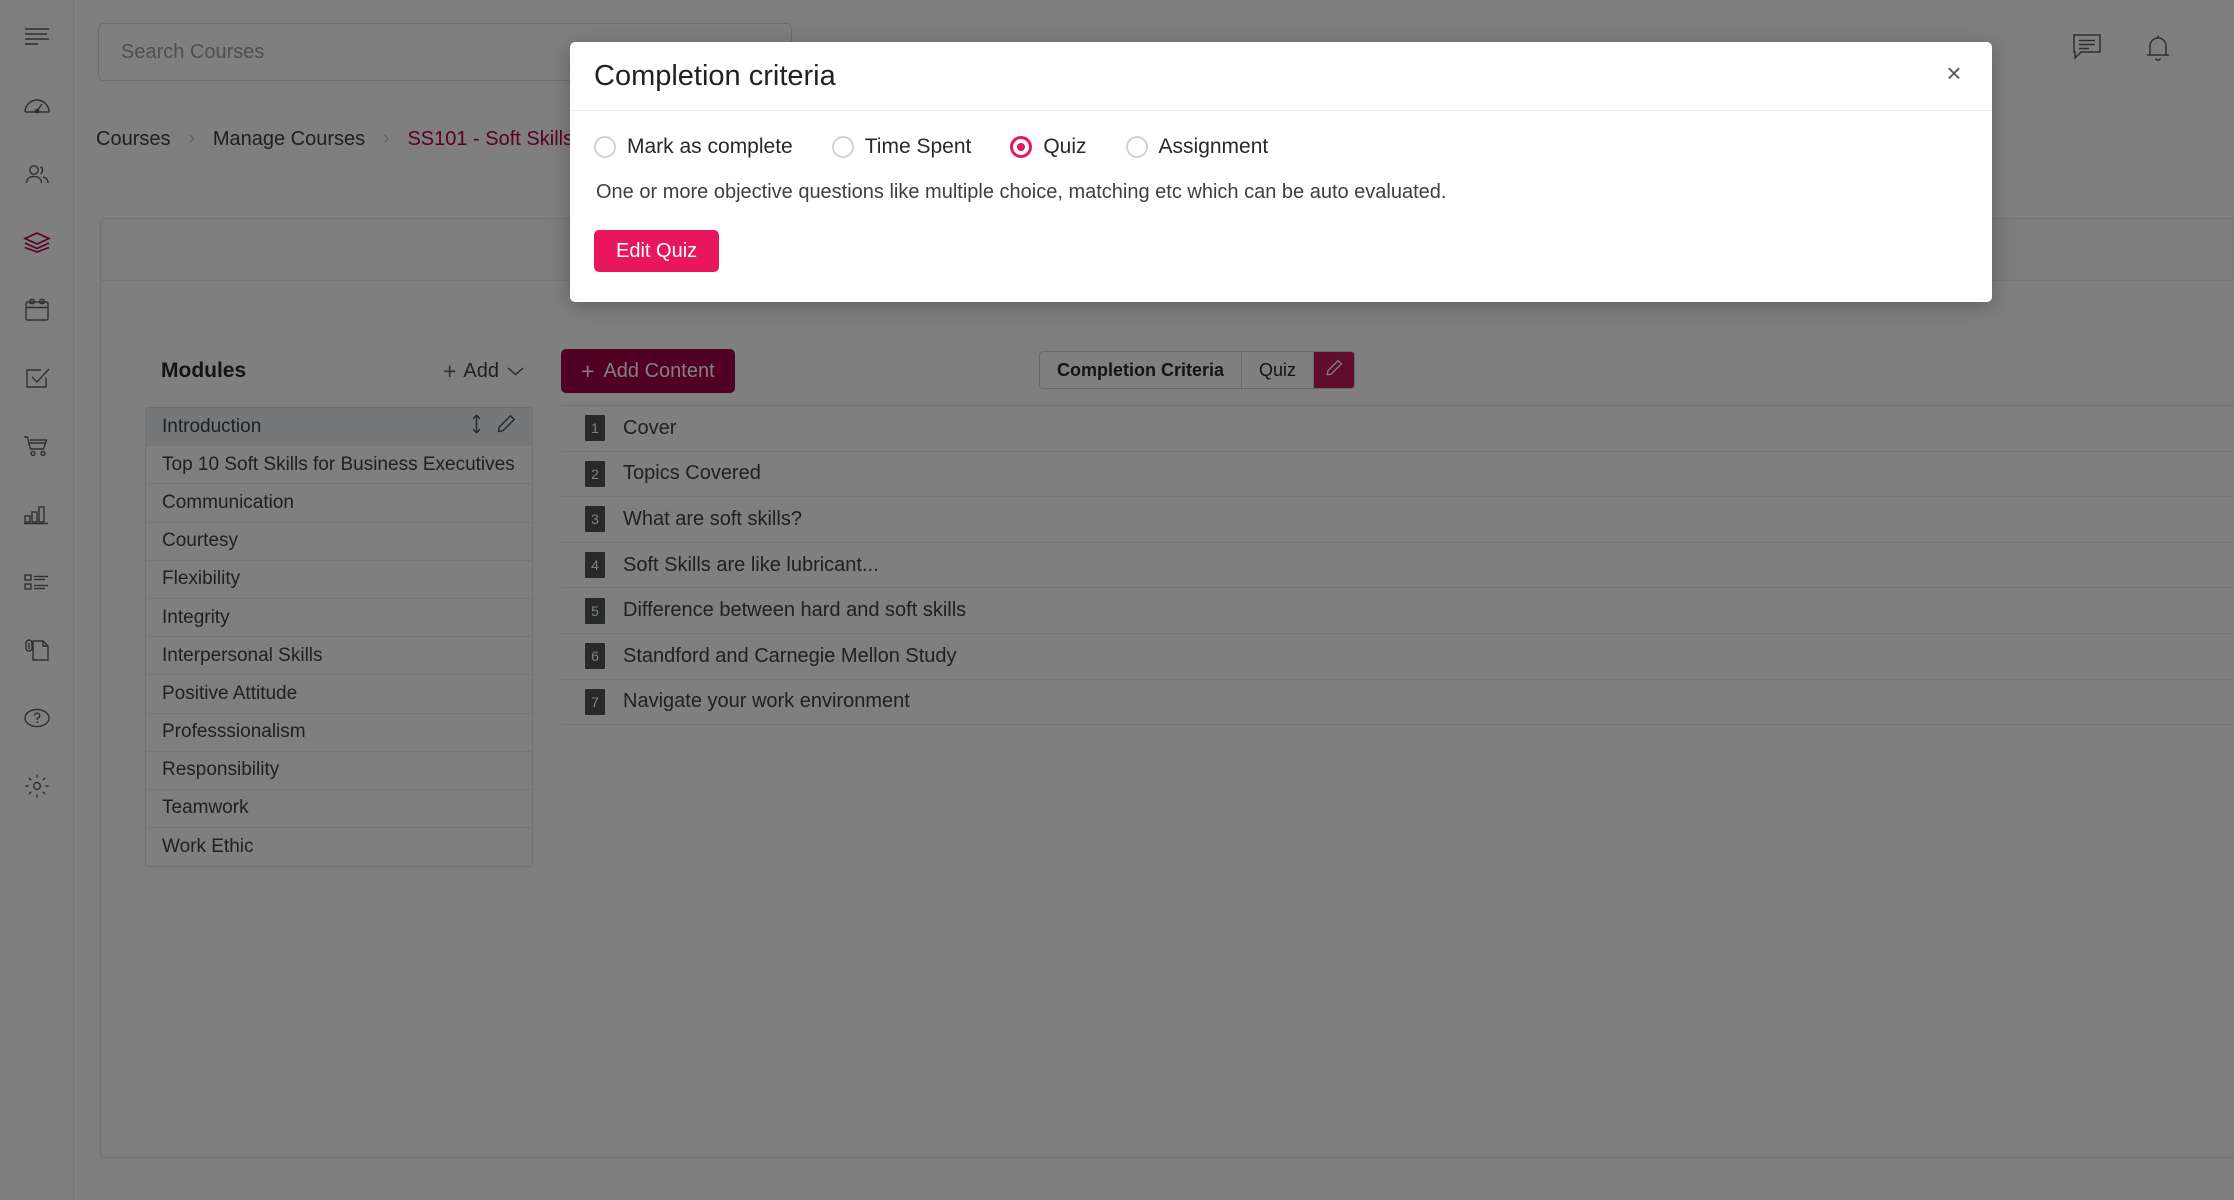 The height and width of the screenshot is (1200, 2234). What do you see at coordinates (715, 75) in the screenshot?
I see `modal-title: Completion criteria` at bounding box center [715, 75].